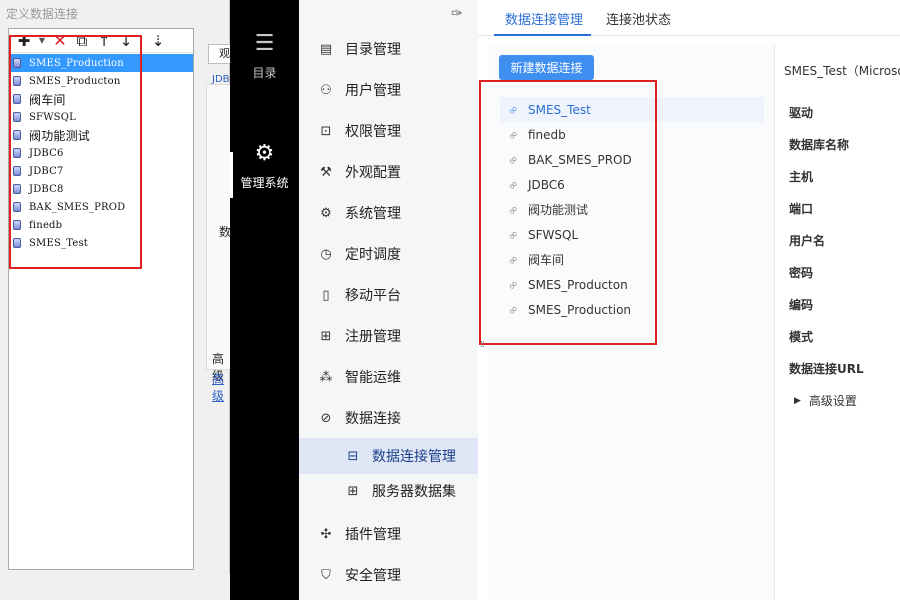 Image resolution: width=900 pixels, height=600 pixels. What do you see at coordinates (801, 305) in the screenshot?
I see `field-label: 编码` at bounding box center [801, 305].